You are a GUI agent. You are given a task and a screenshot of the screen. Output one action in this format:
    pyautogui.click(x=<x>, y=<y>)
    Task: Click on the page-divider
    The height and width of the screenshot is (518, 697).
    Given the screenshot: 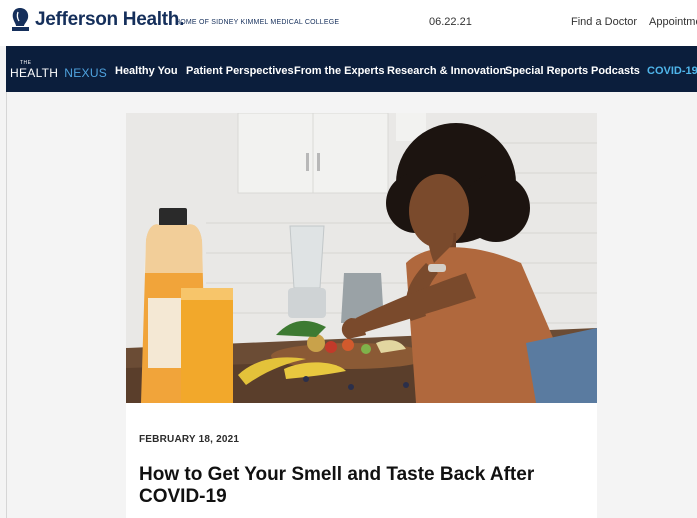 What is the action you would take?
    pyautogui.click(x=6, y=305)
    